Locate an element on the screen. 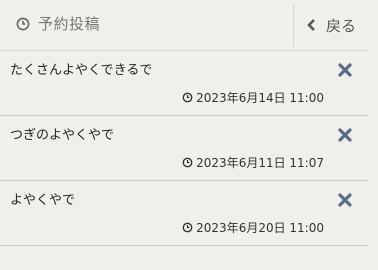 Image resolution: width=378 pixels, height=270 pixels. scheduled-date-text: 2023年6月14日 11:00 is located at coordinates (260, 98).